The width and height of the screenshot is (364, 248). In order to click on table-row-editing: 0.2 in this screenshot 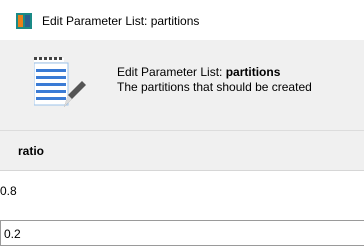, I will do `click(182, 233)`.